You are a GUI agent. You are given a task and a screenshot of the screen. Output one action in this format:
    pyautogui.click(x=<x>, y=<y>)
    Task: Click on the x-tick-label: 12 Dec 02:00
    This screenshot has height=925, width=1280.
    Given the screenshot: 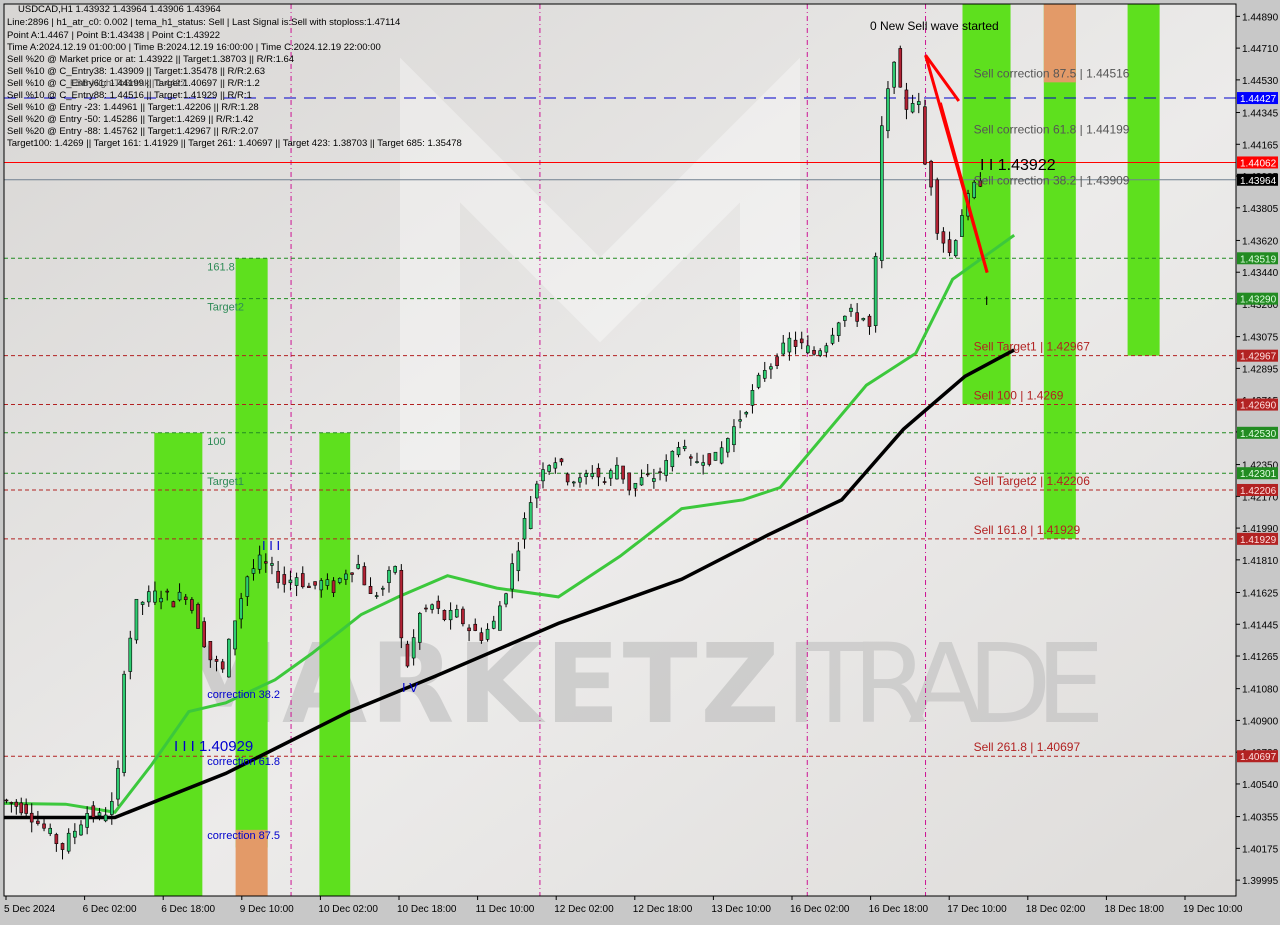 What is the action you would take?
    pyautogui.click(x=584, y=909)
    